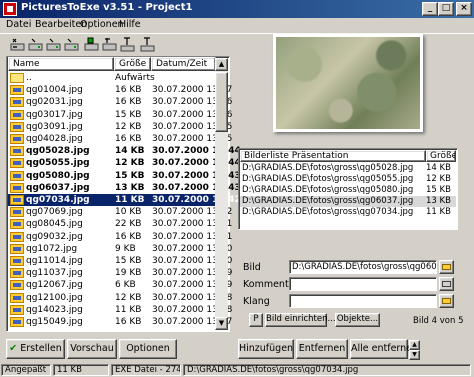 The height and width of the screenshot is (377, 474). Describe the element at coordinates (110, 45) in the screenshot. I see `cdrom-icon` at that location.